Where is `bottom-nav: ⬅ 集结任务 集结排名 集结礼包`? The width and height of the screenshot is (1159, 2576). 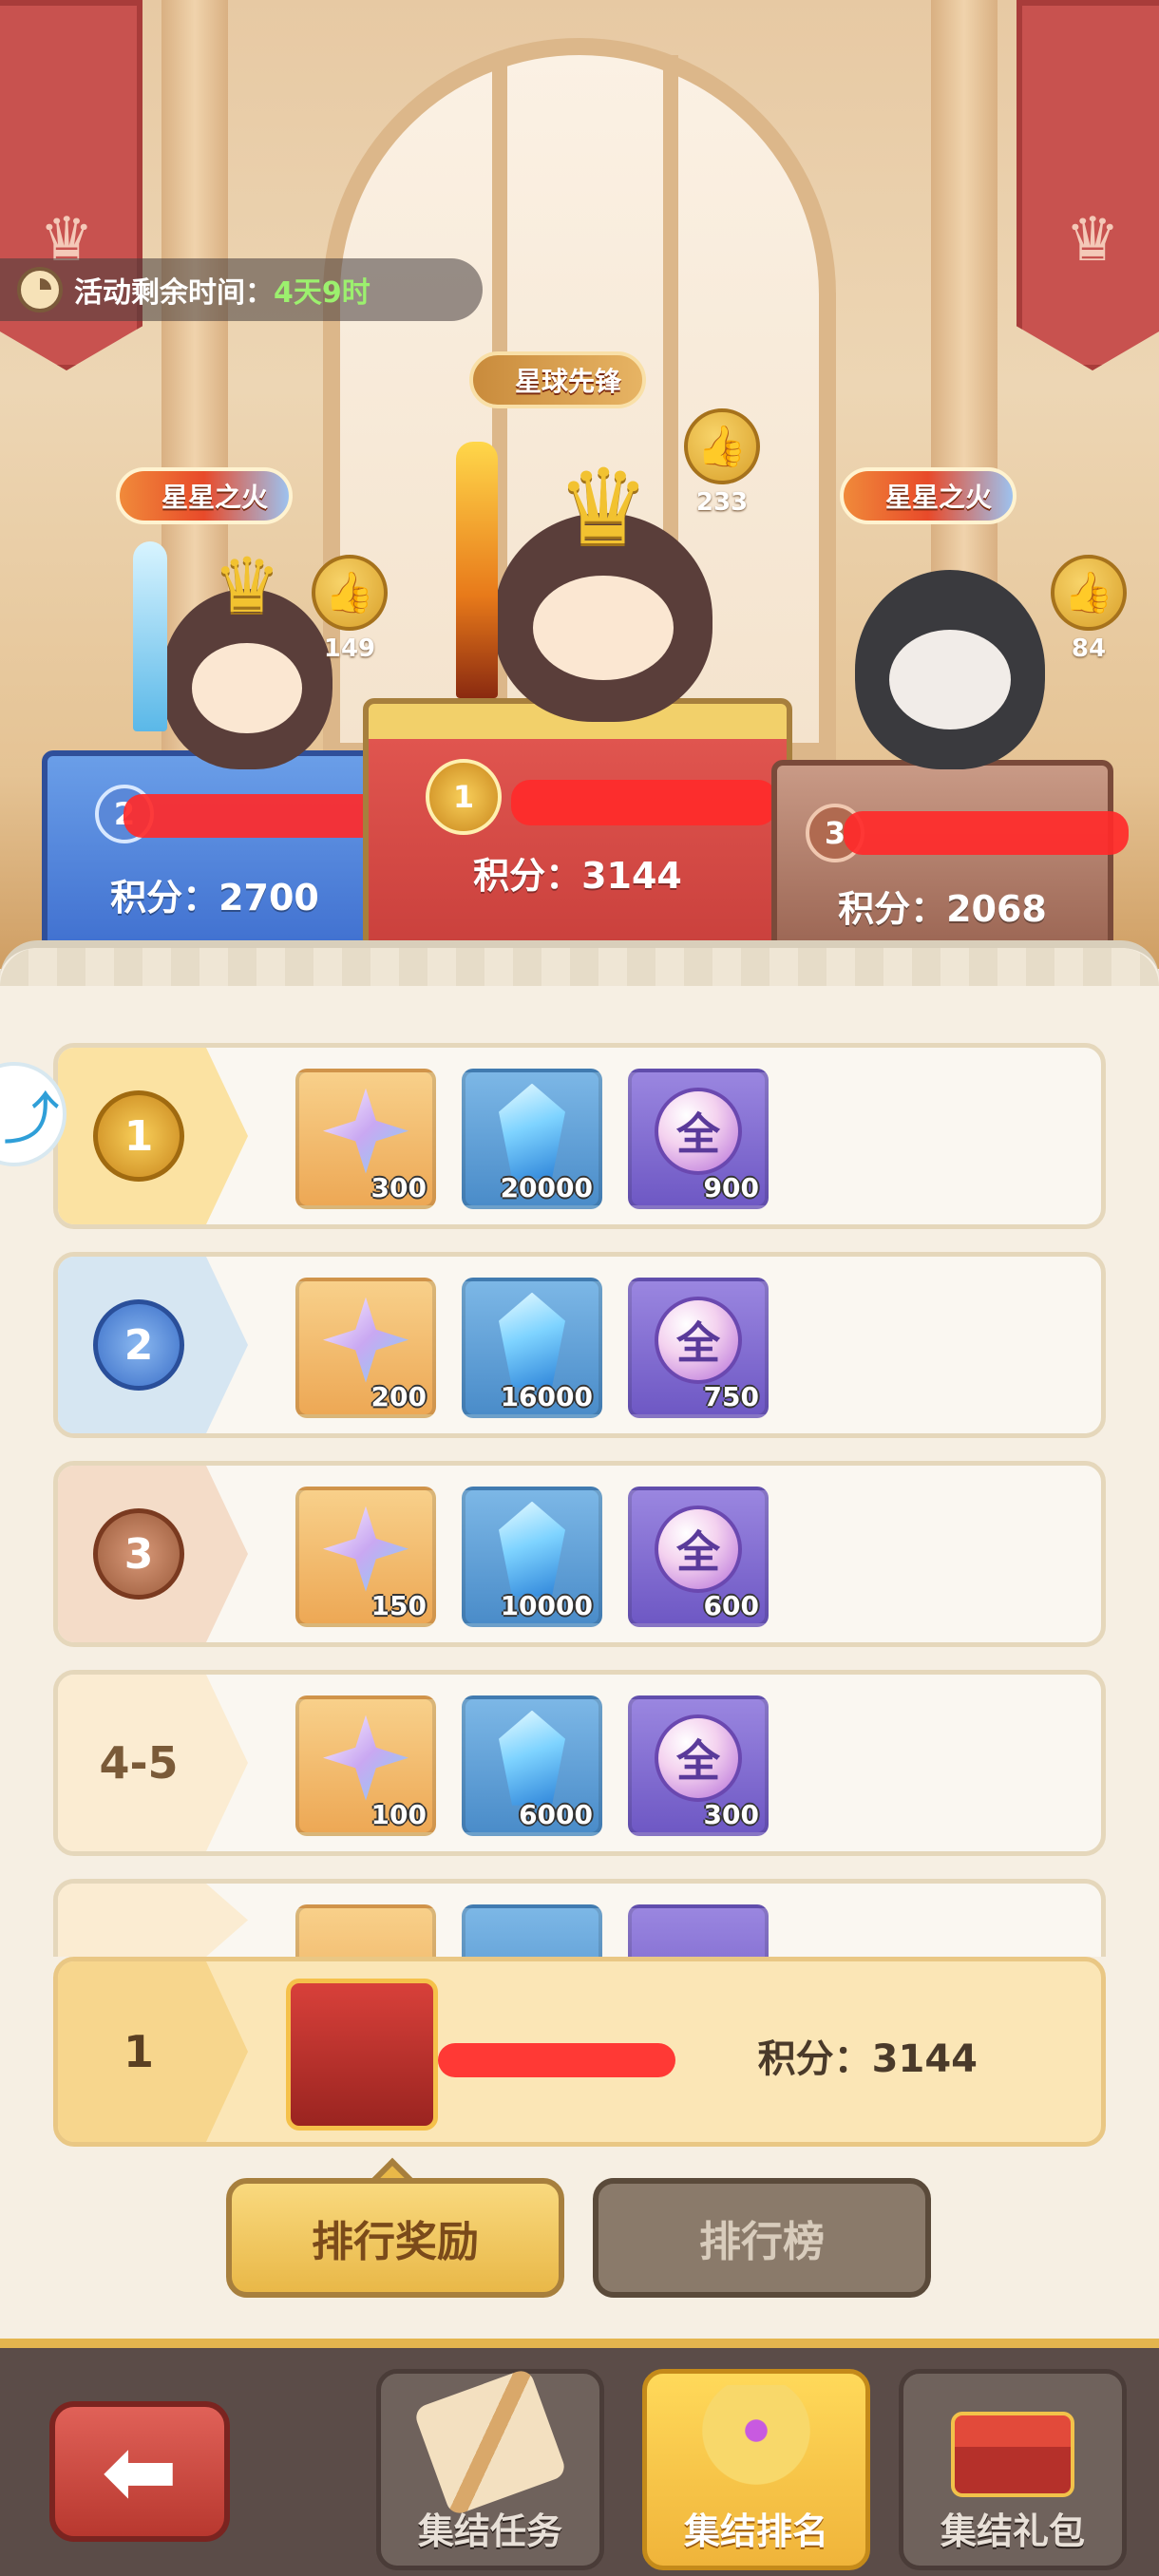 bottom-nav: ⬅ 集结任务 集结排名 集结礼包 is located at coordinates (579, 2457).